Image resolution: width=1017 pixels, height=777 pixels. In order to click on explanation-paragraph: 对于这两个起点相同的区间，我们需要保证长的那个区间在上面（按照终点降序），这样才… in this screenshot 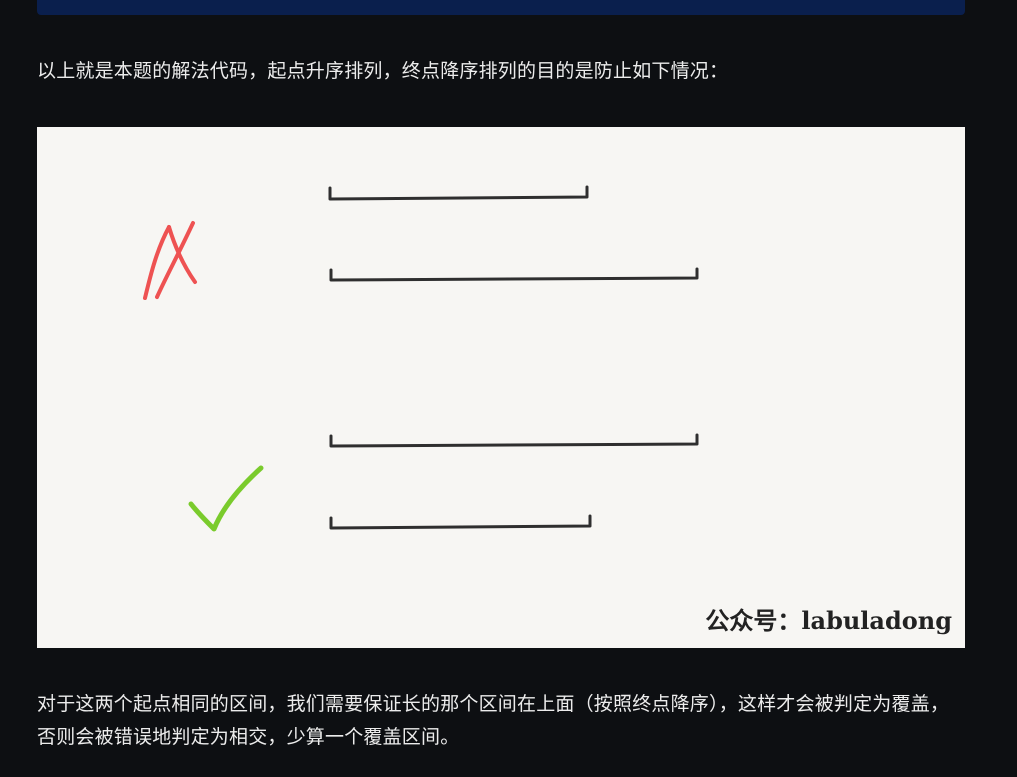, I will do `click(493, 720)`.